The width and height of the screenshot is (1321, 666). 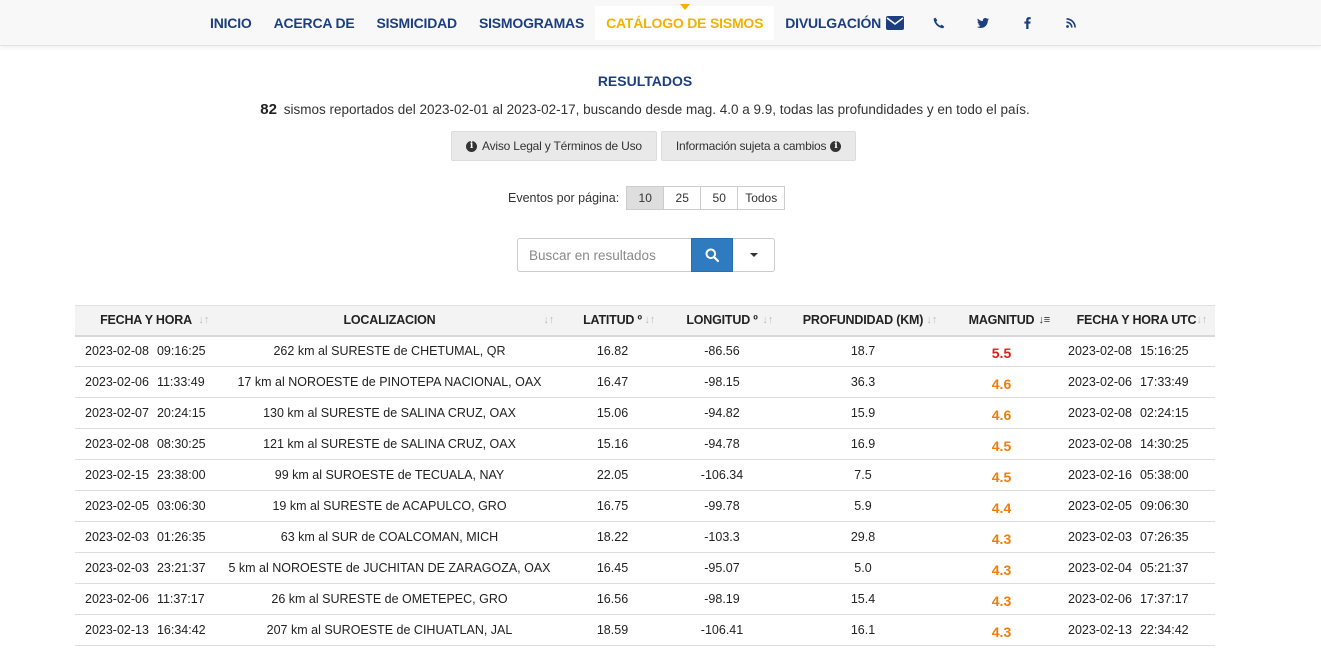 I want to click on nav-item-label: INICIO, so click(x=231, y=23).